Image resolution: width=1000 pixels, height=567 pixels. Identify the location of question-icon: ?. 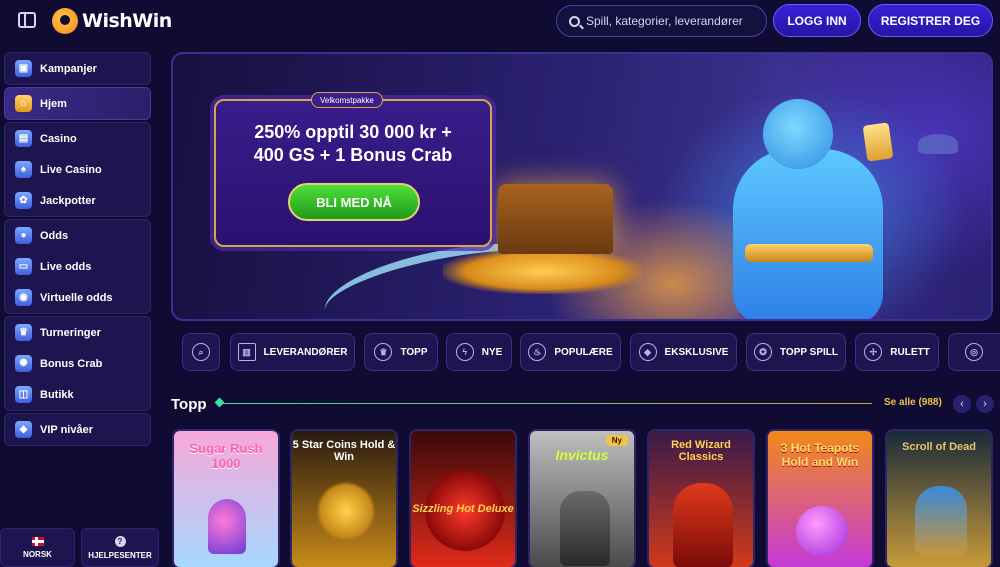
(120, 541).